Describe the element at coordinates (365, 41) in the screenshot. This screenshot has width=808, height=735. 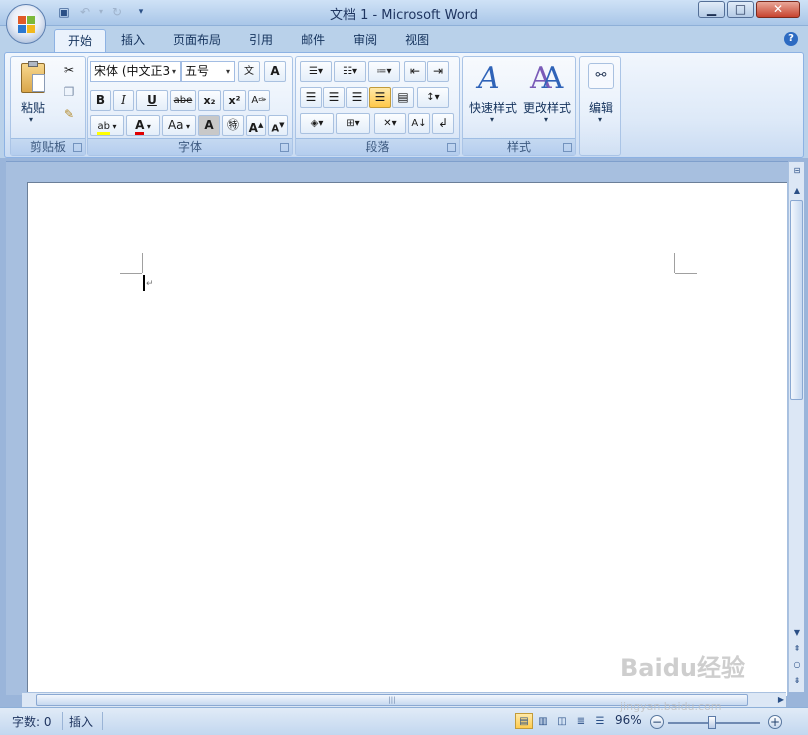
I see `tab-review: 审阅` at that location.